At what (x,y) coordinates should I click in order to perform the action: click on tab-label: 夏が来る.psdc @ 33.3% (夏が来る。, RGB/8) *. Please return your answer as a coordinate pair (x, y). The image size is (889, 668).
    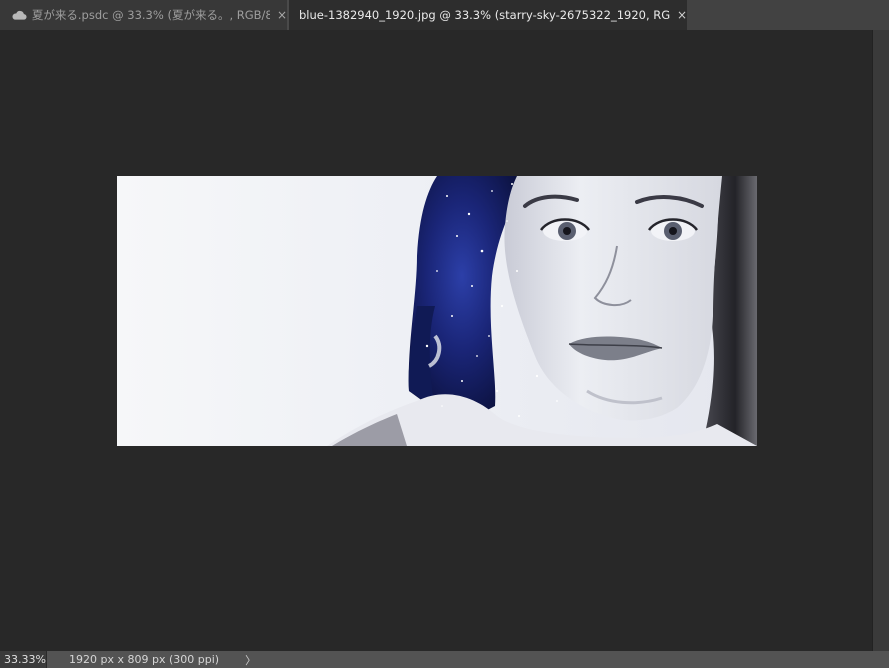
    Looking at the image, I should click on (150, 15).